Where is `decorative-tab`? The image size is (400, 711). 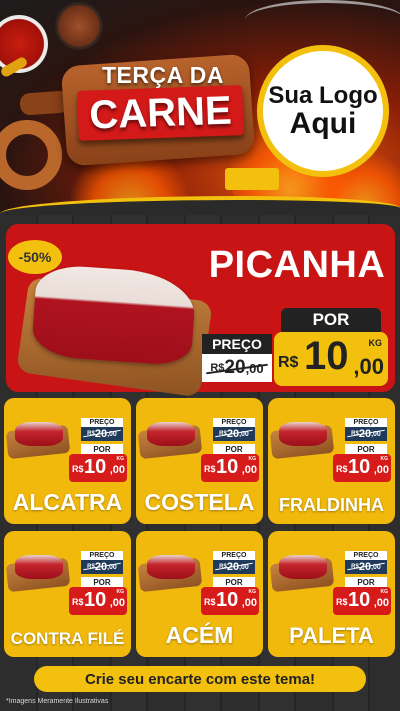
decorative-tab is located at coordinates (252, 179).